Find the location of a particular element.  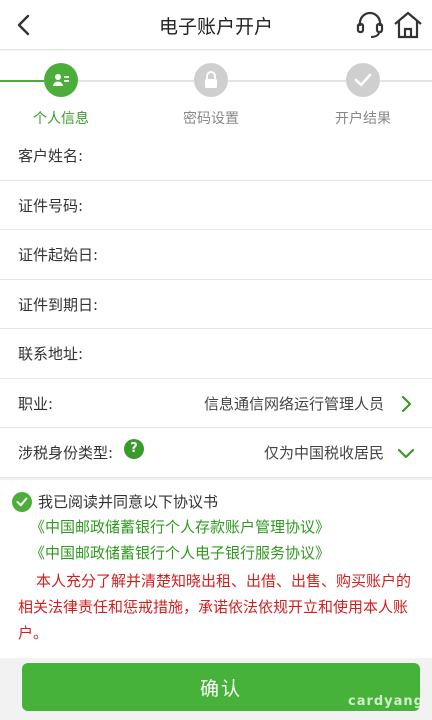

step-label-personal-info: 个人信息 is located at coordinates (61, 119).